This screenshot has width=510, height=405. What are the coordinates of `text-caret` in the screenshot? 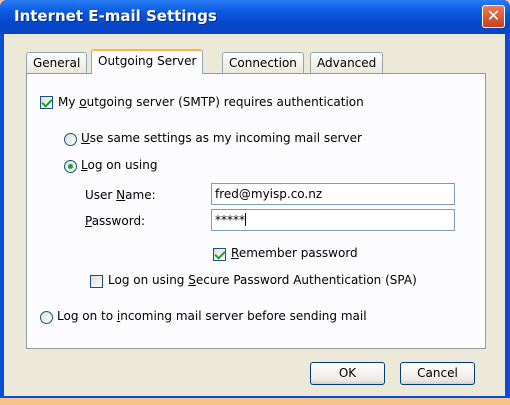 It's located at (245, 219).